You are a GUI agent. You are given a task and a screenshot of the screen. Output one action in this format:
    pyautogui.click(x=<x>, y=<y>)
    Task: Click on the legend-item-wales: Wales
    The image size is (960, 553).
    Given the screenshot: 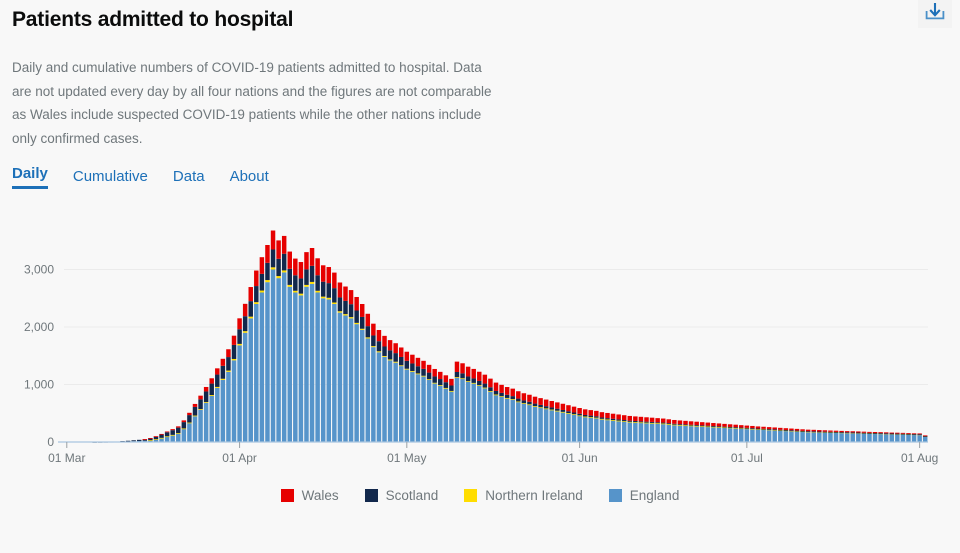 What is the action you would take?
    pyautogui.click(x=309, y=495)
    